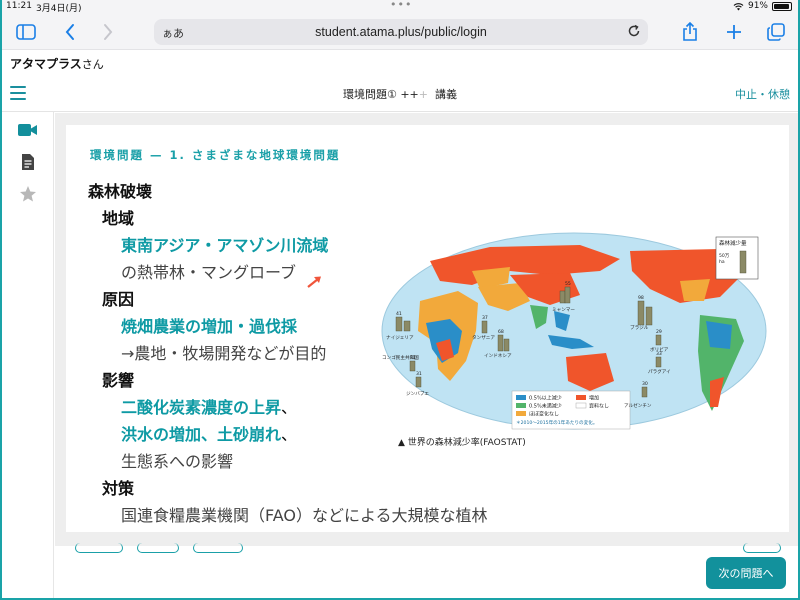 Image resolution: width=800 pixels, height=600 pixels. I want to click on effect-line-1: 二酸化炭素濃度の上昇、, so click(209, 406).